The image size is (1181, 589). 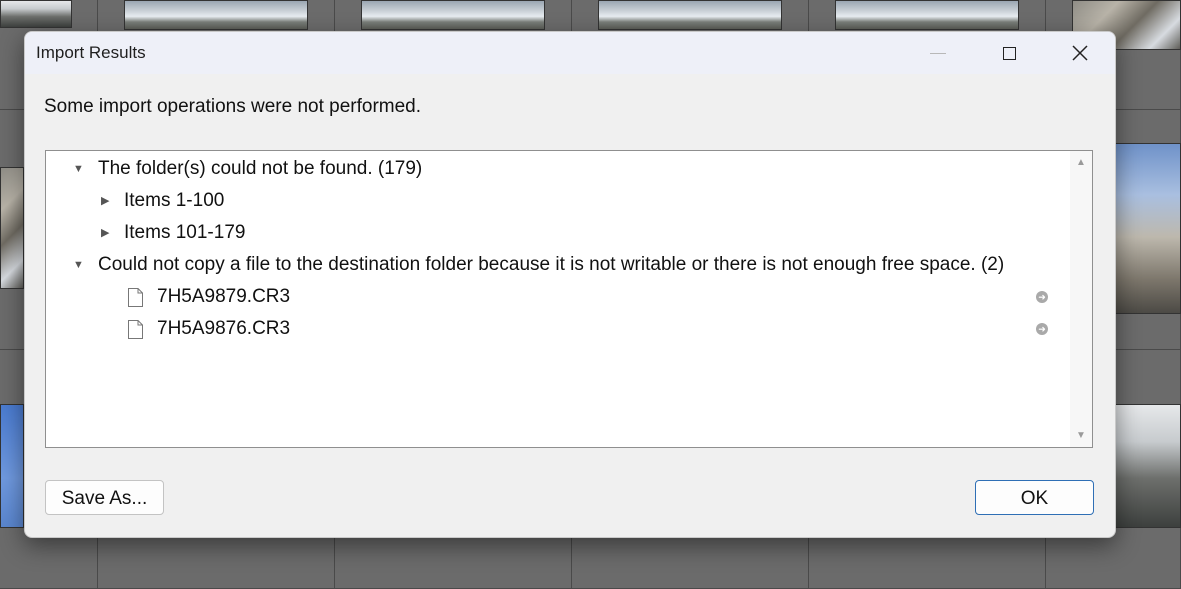 What do you see at coordinates (224, 328) in the screenshot?
I see `file-name: 7H5A9876.CR3` at bounding box center [224, 328].